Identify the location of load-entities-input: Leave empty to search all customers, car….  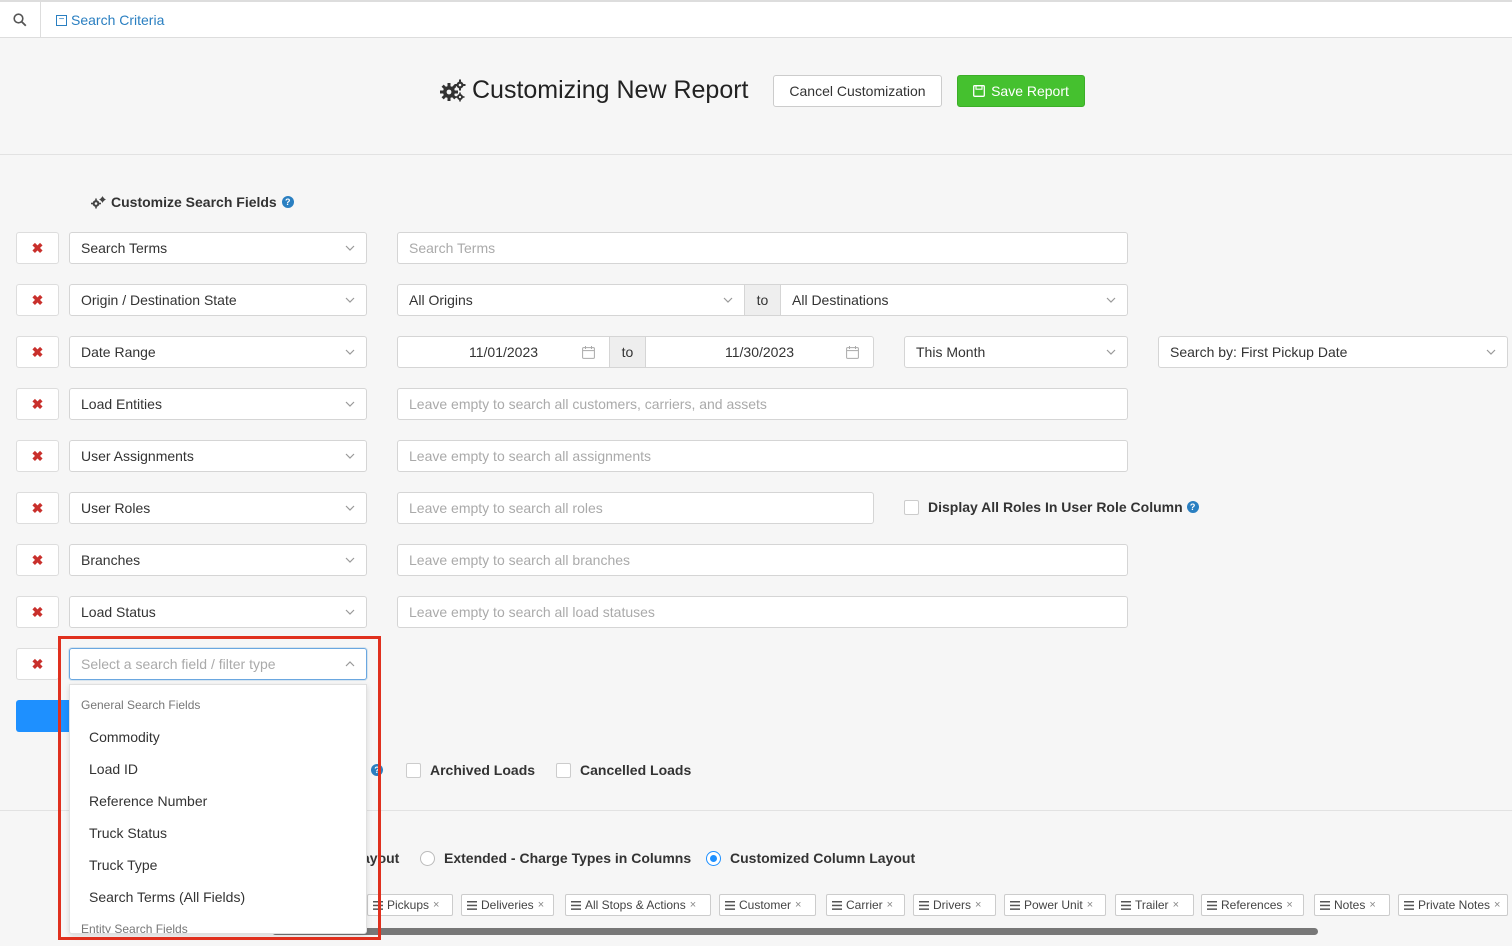
(762, 404).